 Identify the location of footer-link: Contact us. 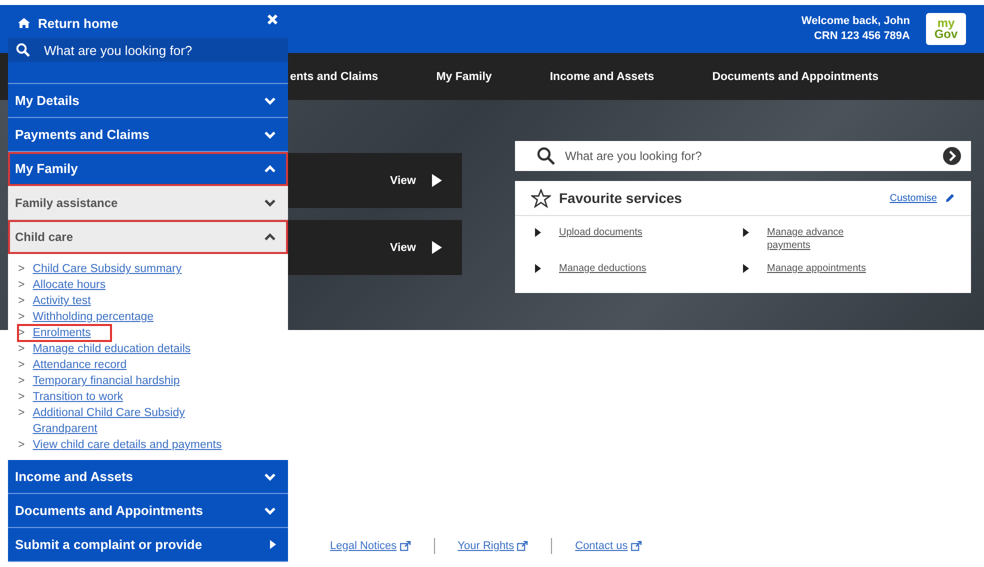
(601, 546).